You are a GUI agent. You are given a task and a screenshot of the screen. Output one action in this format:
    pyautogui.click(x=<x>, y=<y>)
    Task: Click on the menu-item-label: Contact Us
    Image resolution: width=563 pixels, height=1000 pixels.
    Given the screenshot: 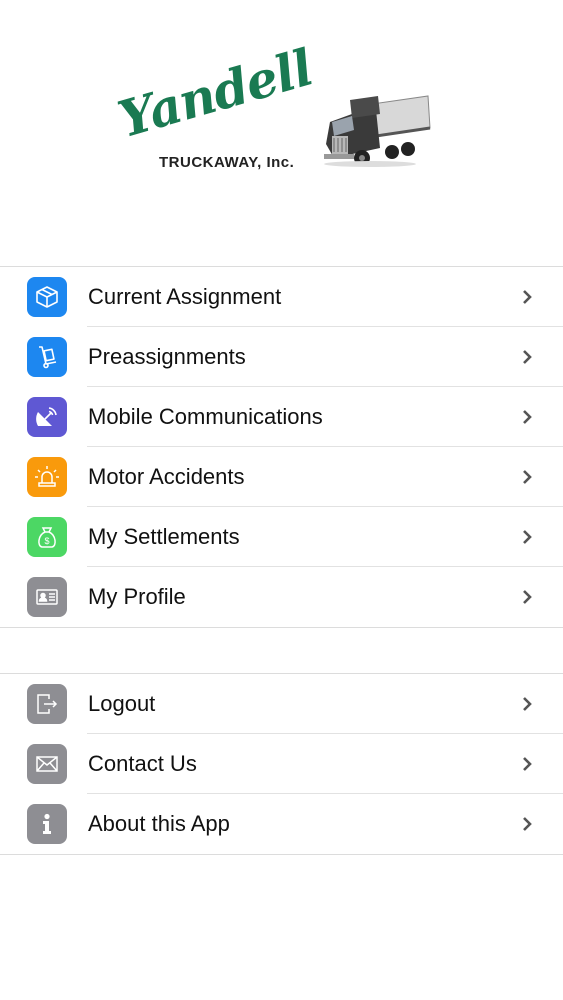 What is the action you would take?
    pyautogui.click(x=142, y=763)
    